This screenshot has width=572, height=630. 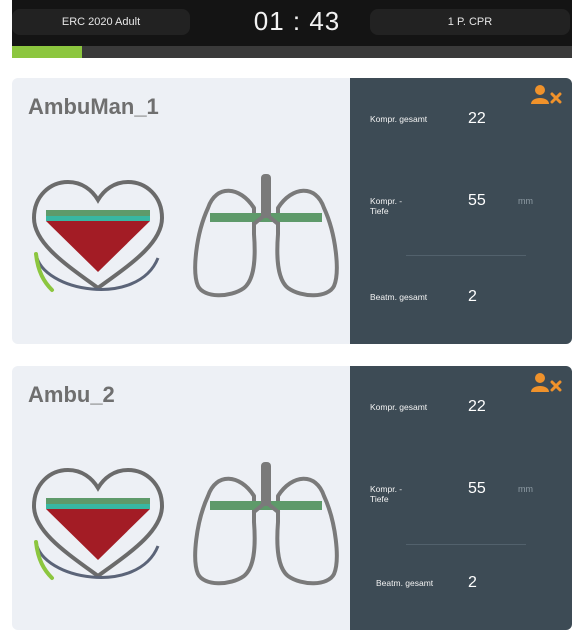 I want to click on mode-label: 1 P. CPR, so click(x=470, y=22).